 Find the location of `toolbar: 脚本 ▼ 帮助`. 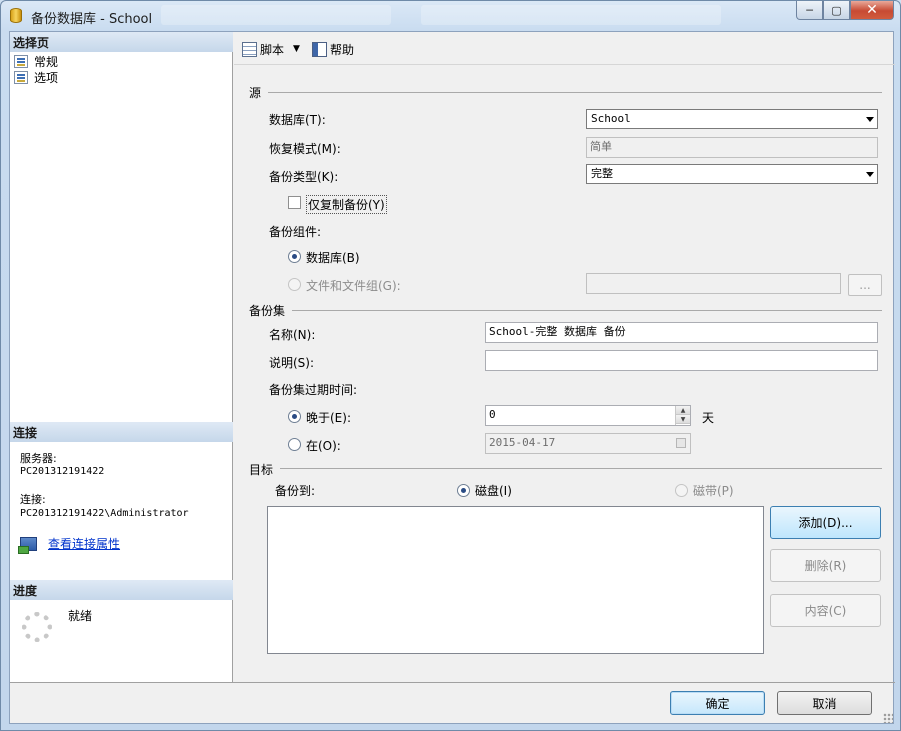

toolbar: 脚本 ▼ 帮助 is located at coordinates (564, 48).